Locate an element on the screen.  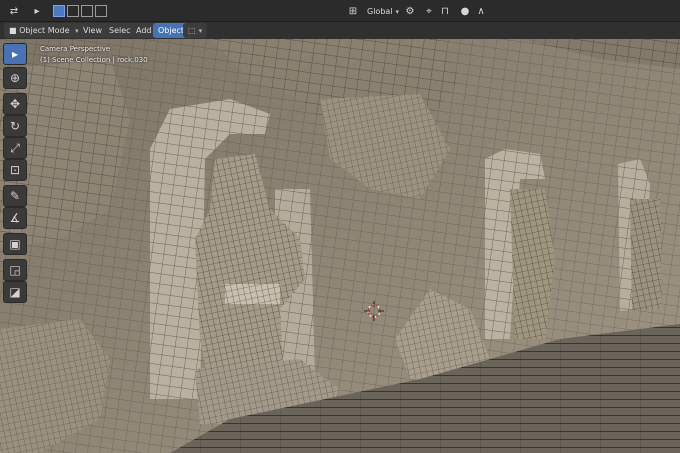
pivot-point-icon: ⚙ is located at coordinates (410, 11).